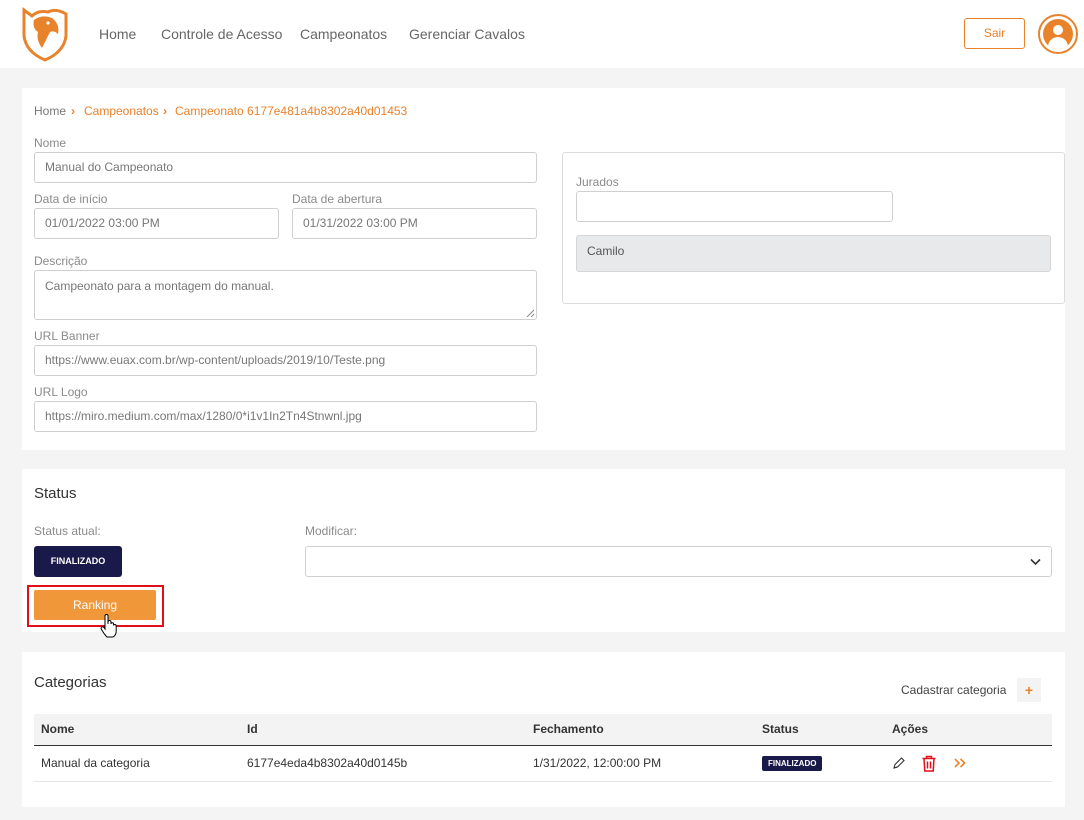 Image resolution: width=1084 pixels, height=820 pixels. I want to click on banner-url-label: URL Banner, so click(67, 336).